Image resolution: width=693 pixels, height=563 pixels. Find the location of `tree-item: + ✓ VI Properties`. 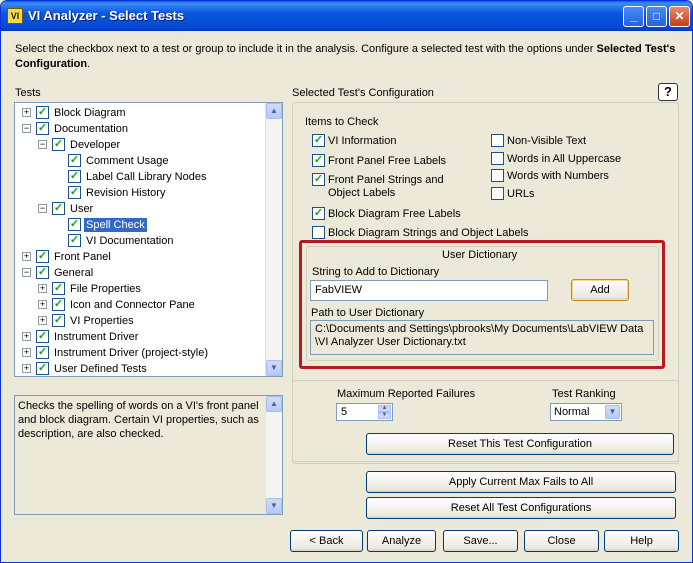

tree-item: + ✓ VI Properties is located at coordinates (141, 321).